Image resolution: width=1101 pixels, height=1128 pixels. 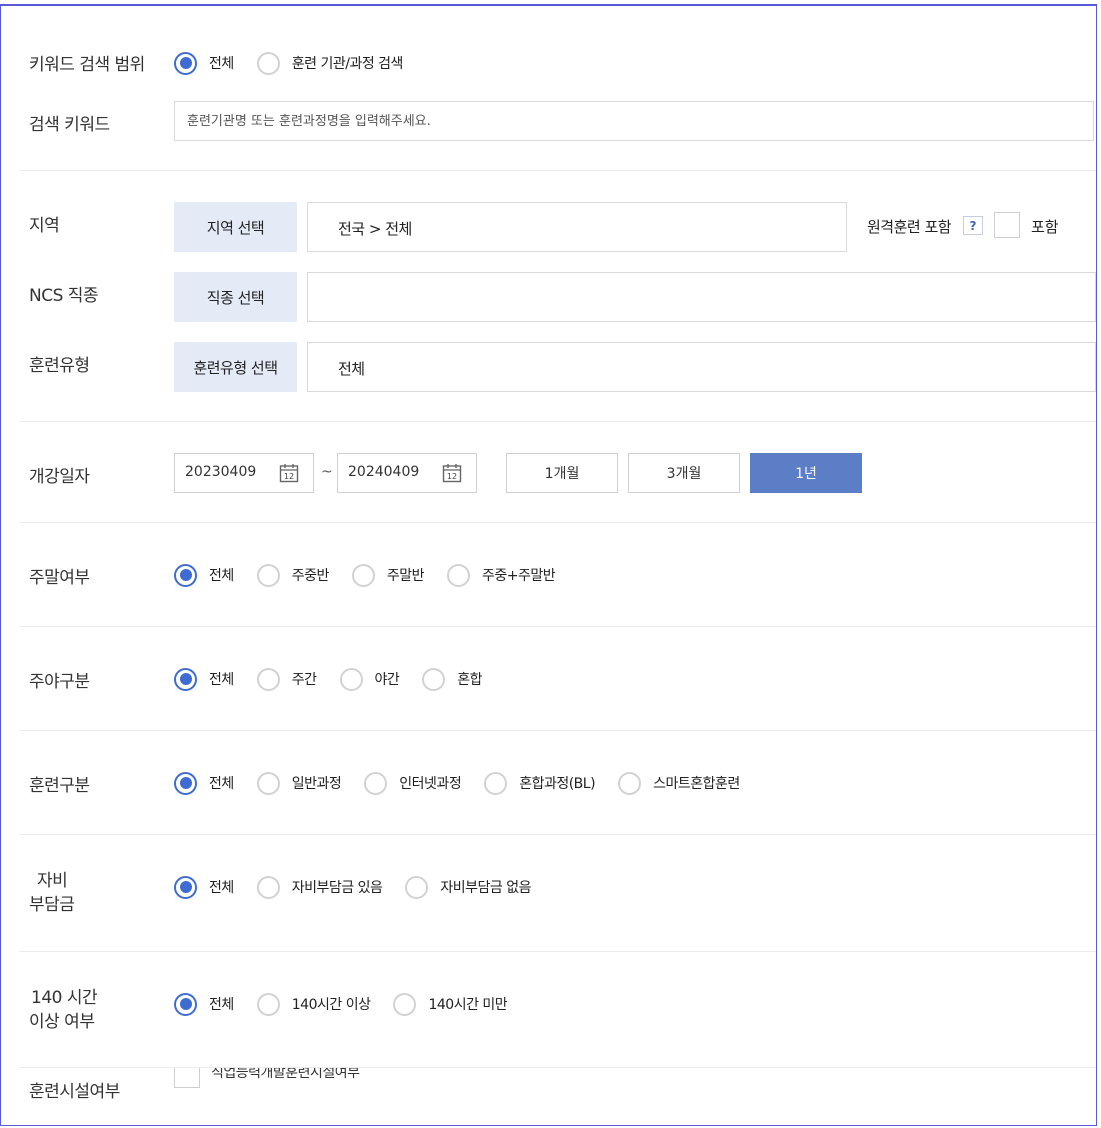 I want to click on radio-training-class-blended: 혼합과정(BL), so click(x=540, y=783).